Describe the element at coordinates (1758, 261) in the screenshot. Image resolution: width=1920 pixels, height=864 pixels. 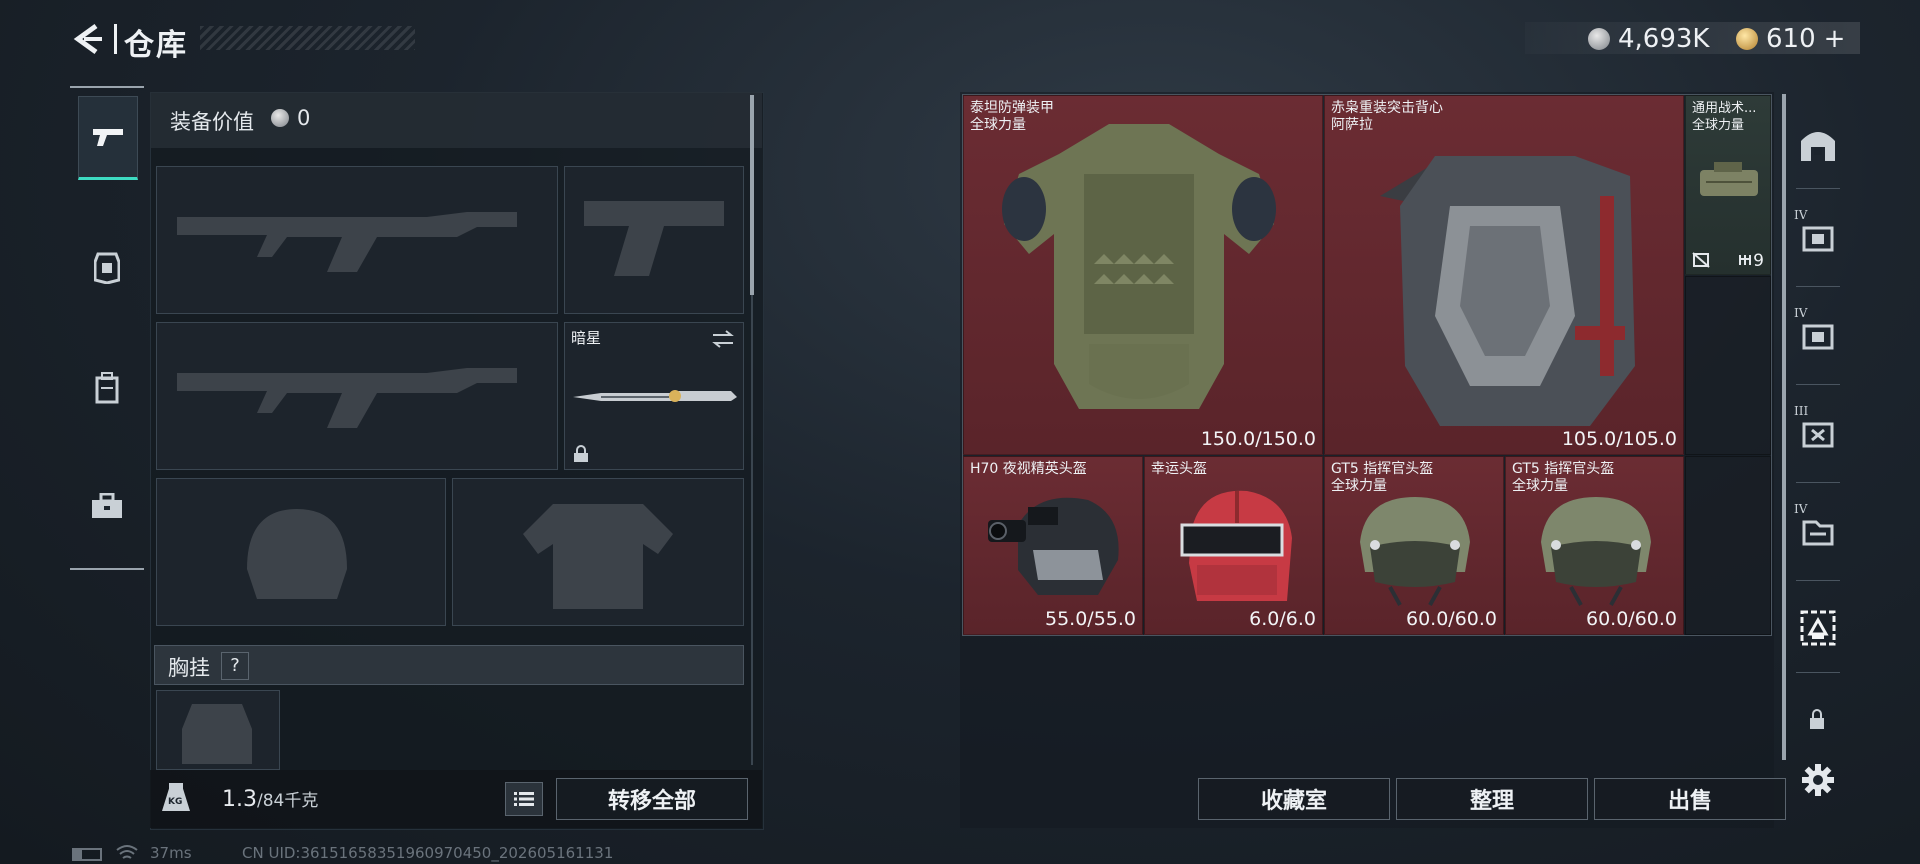
I see `item-count: 9` at that location.